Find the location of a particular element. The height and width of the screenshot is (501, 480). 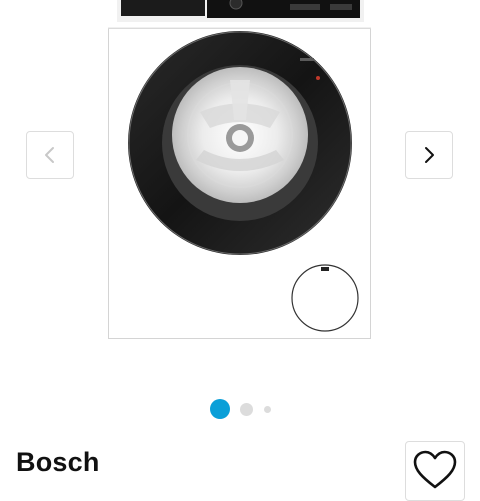

next-image-button is located at coordinates (429, 155).